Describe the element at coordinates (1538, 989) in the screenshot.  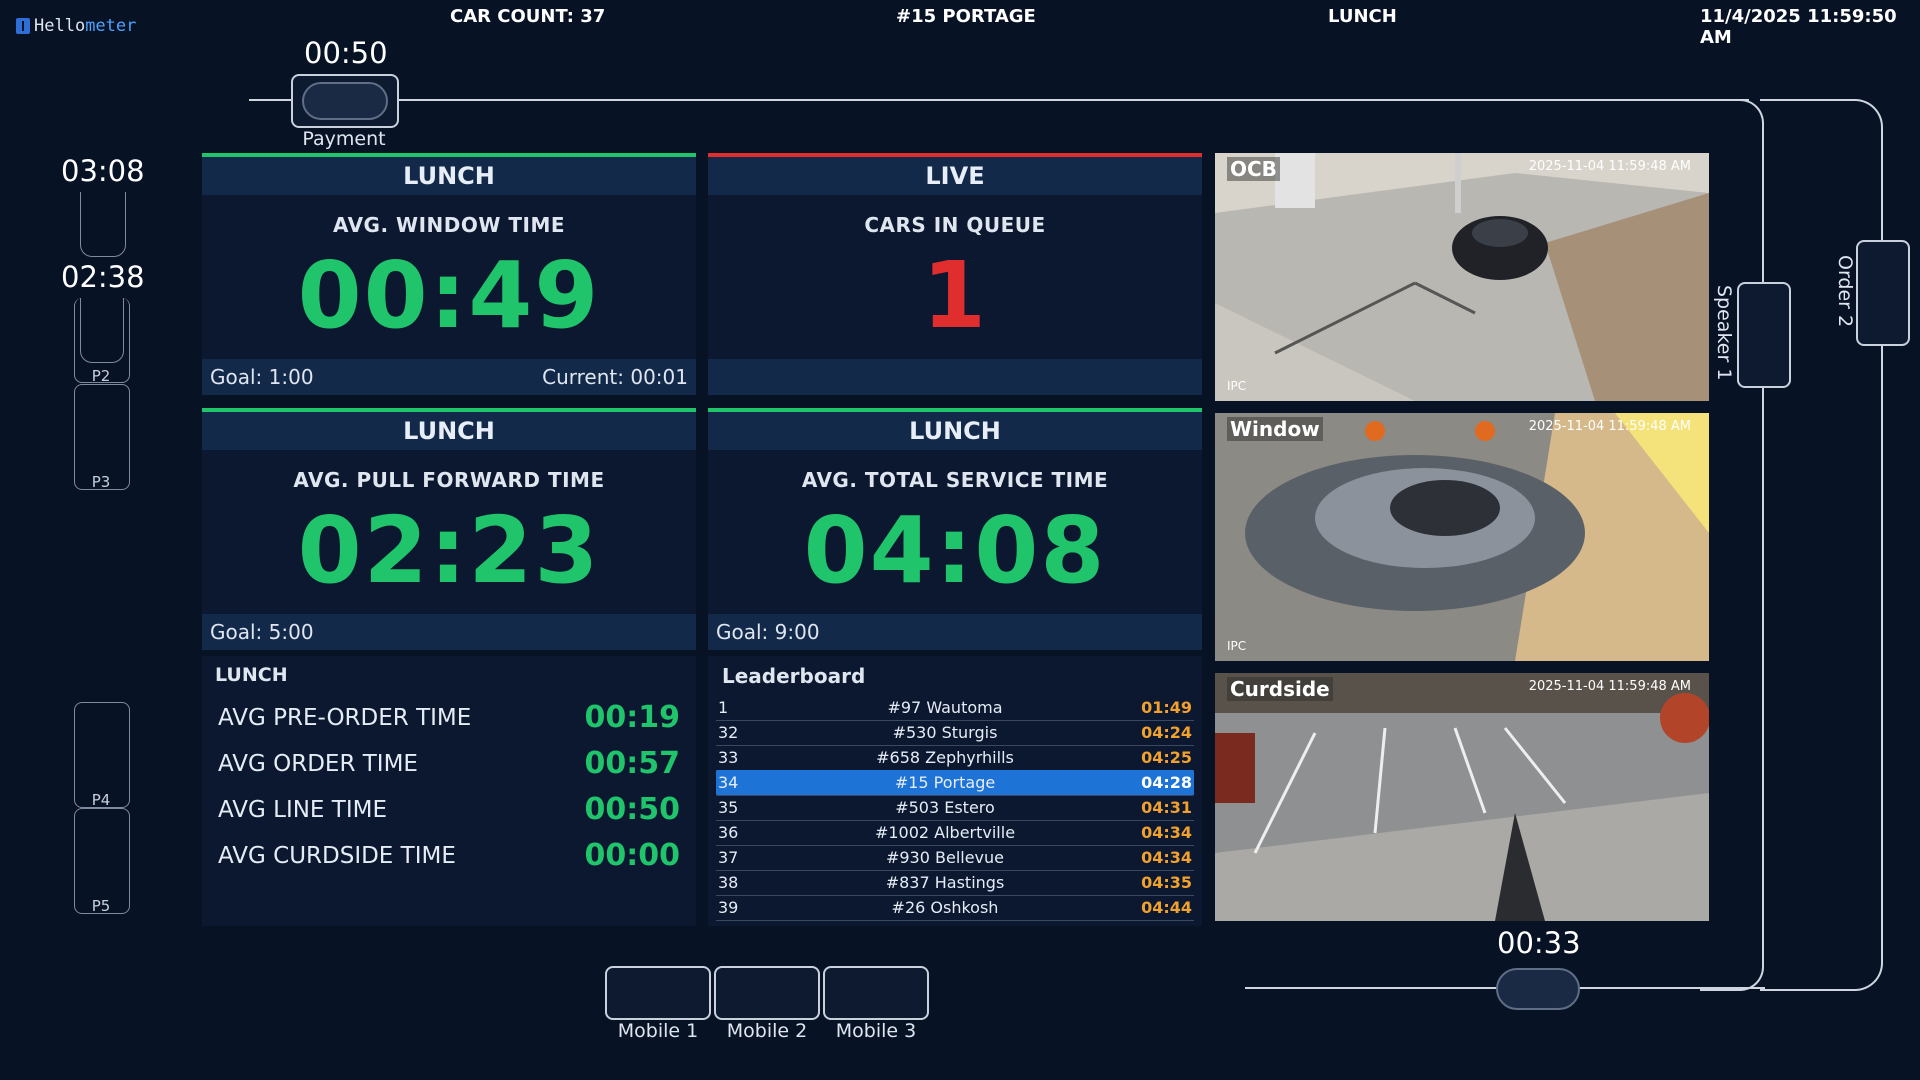
I see `bottom-car-indicator` at that location.